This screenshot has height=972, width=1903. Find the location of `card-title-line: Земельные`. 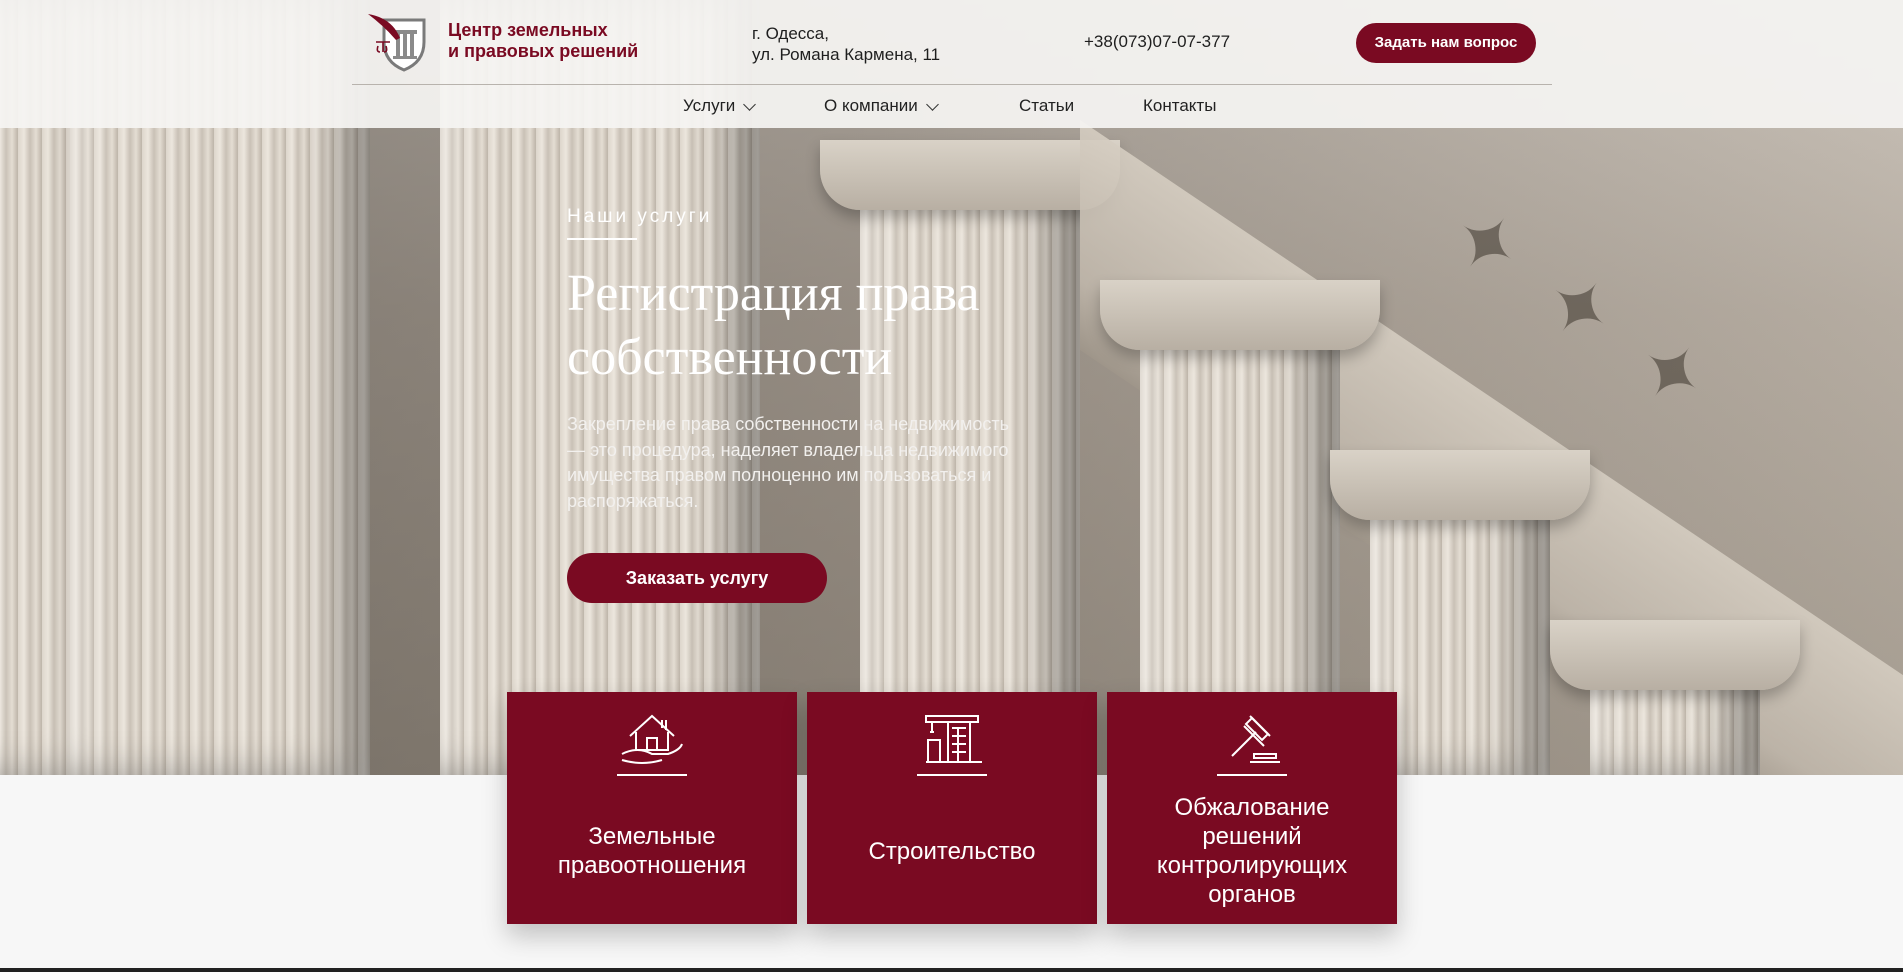

card-title-line: Земельные is located at coordinates (652, 836).